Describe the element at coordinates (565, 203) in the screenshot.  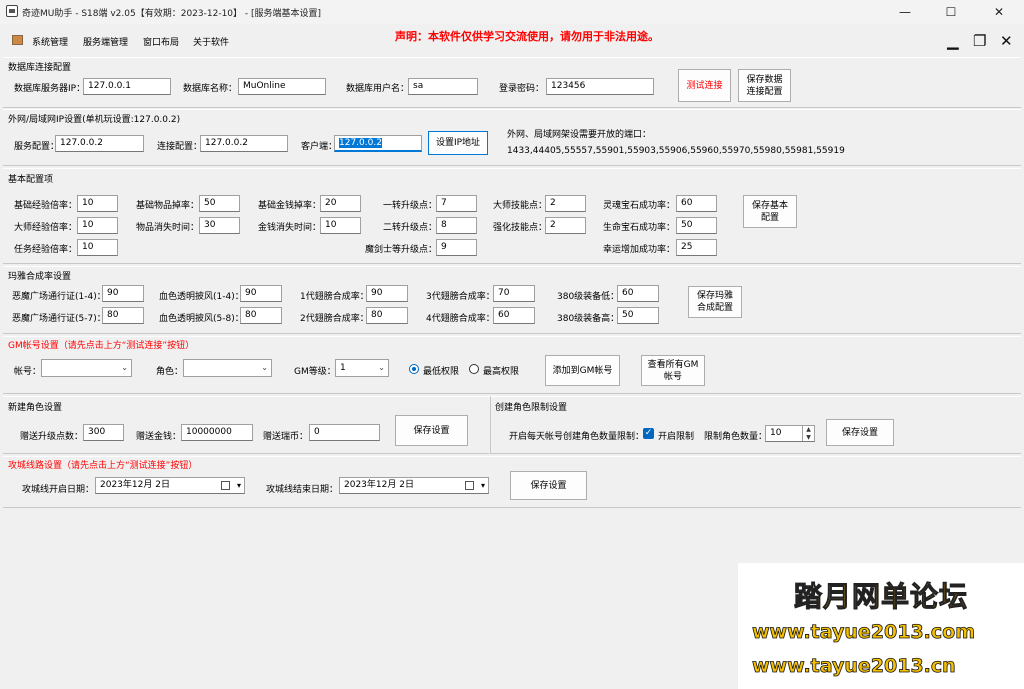
I see `basic-field-4: 2` at that location.